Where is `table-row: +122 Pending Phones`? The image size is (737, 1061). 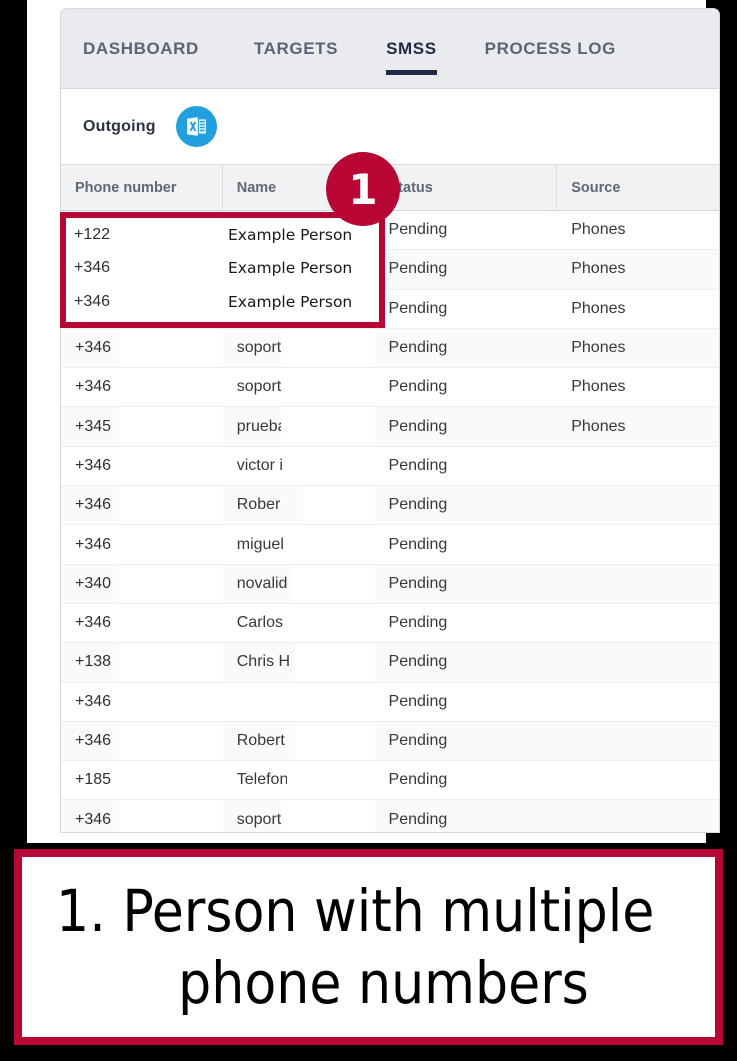 table-row: +122 Pending Phones is located at coordinates (390, 231).